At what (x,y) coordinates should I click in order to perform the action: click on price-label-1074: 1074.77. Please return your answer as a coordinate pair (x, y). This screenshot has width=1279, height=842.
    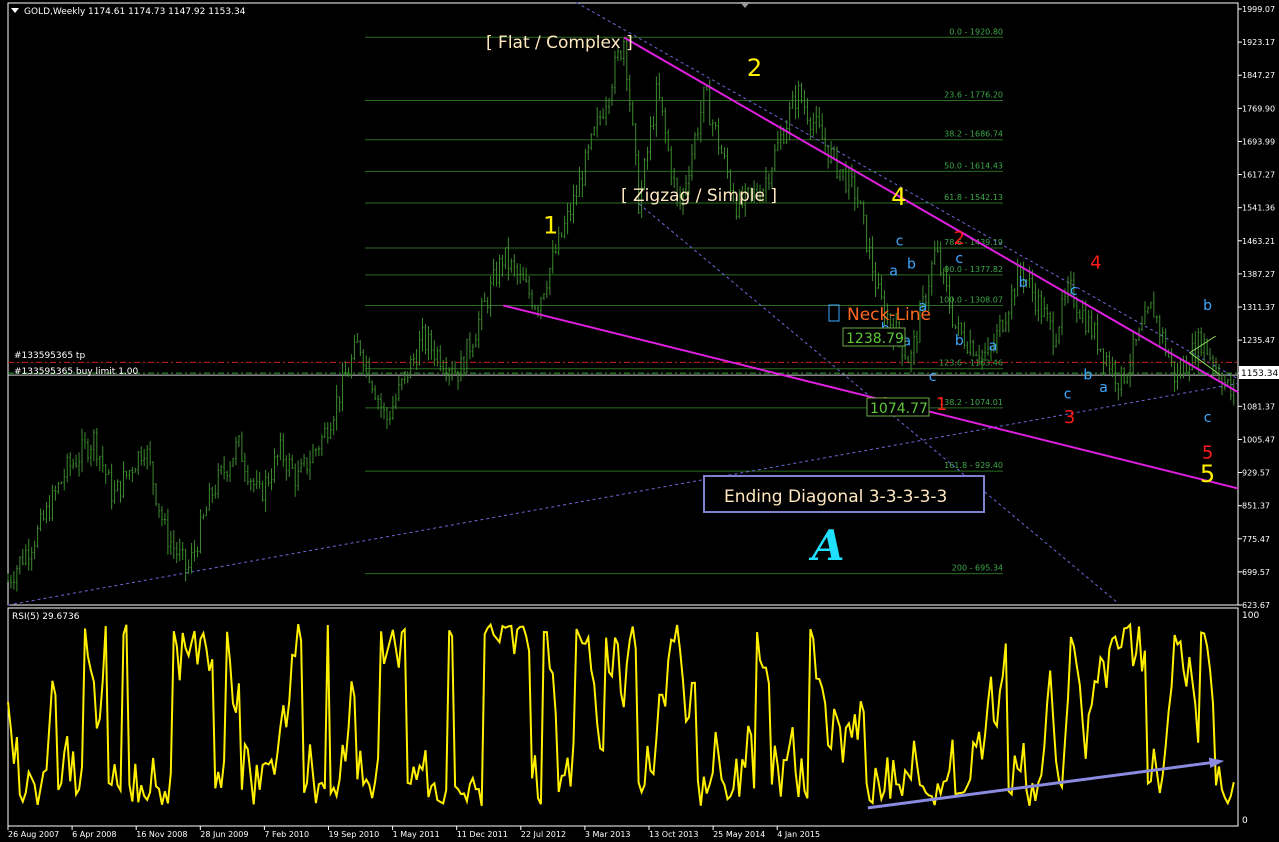
    Looking at the image, I should click on (899, 409).